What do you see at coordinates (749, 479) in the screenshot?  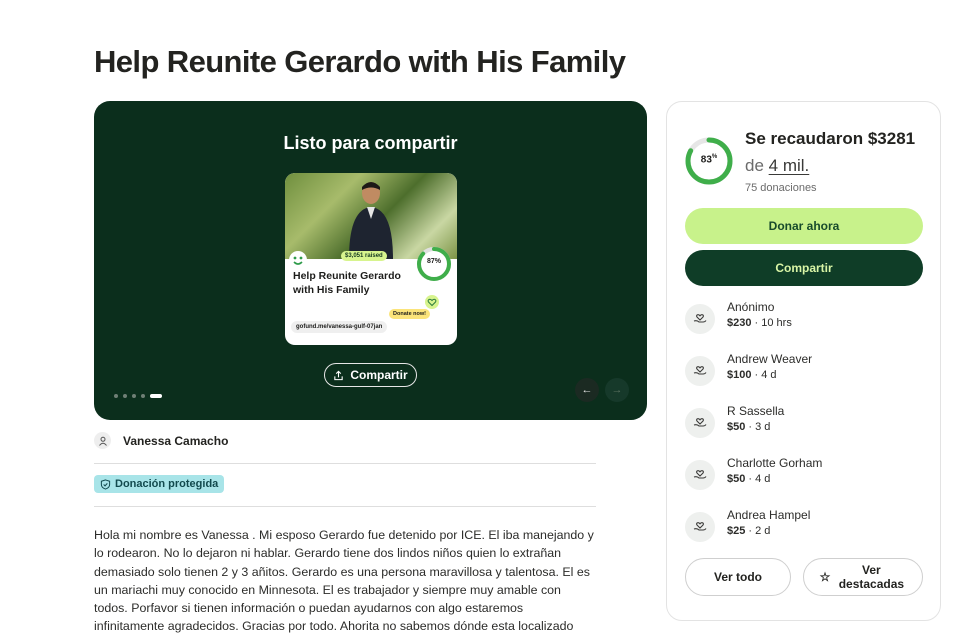 I see `donation-meta: $50 · 4 d` at bounding box center [749, 479].